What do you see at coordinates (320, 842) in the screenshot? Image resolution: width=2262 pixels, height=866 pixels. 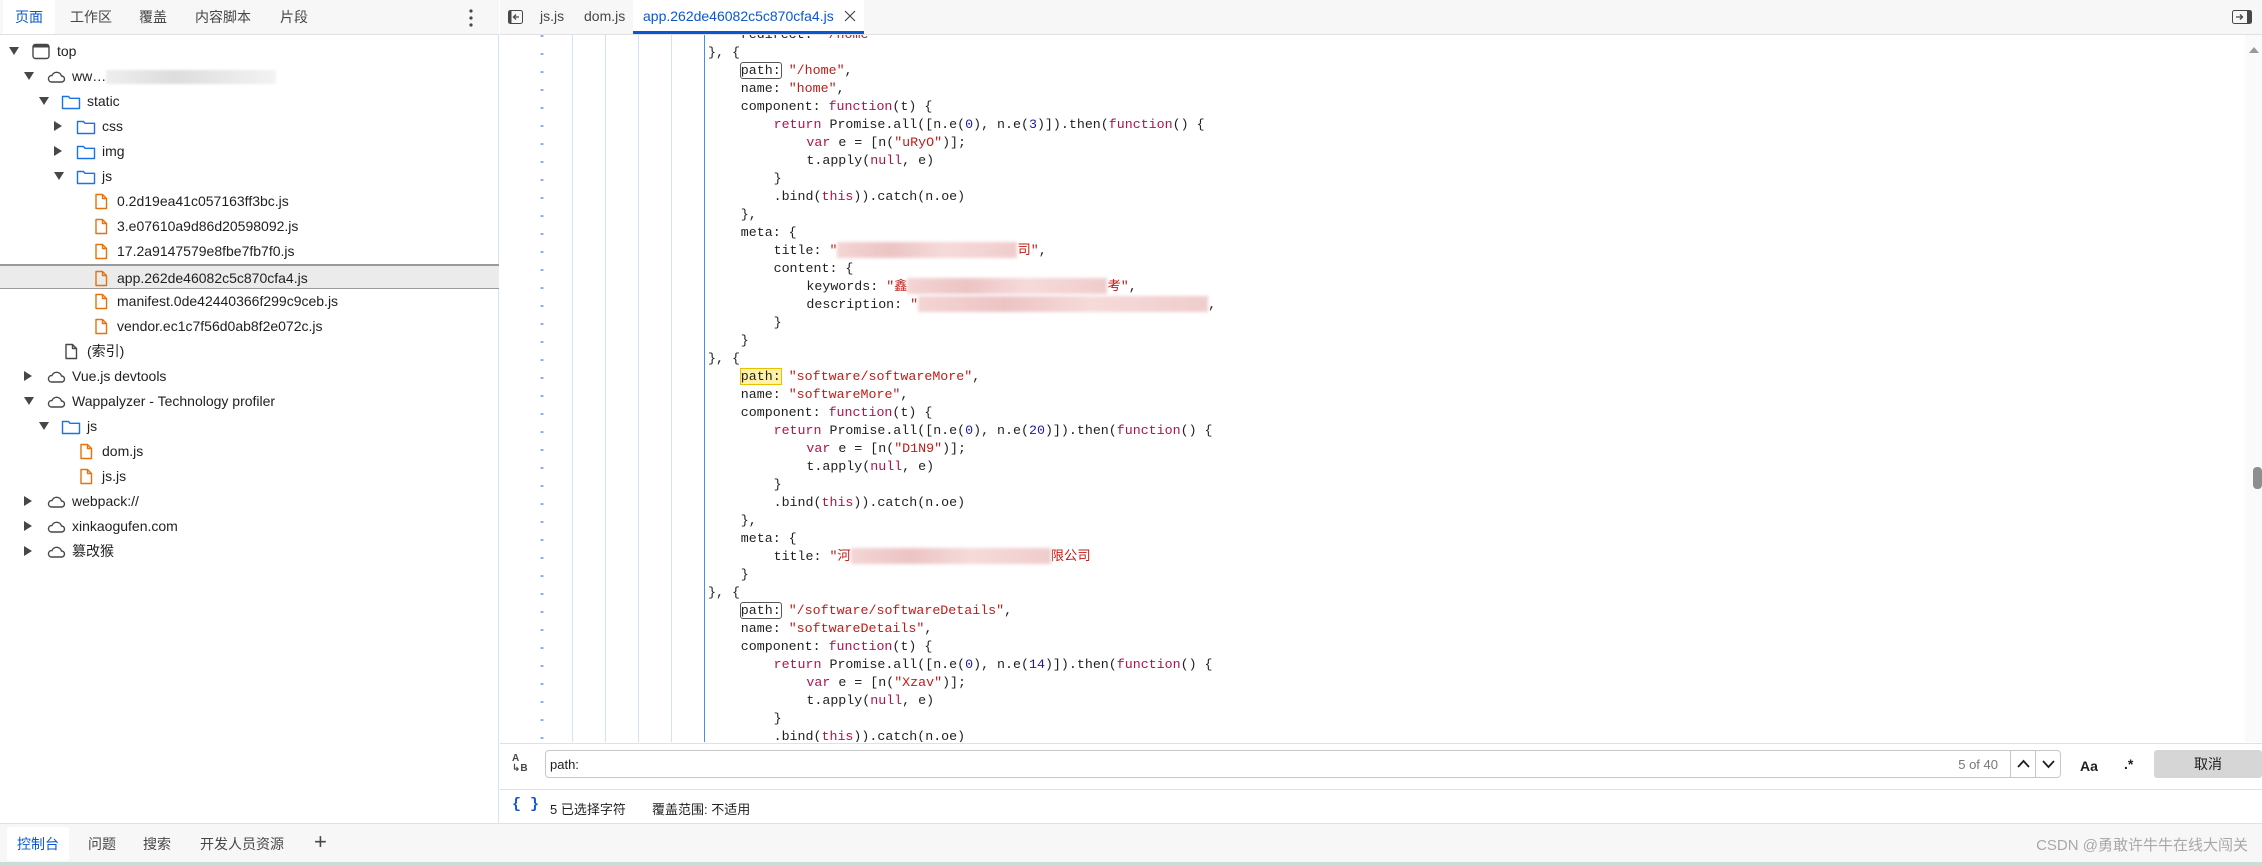 I see `add-tab-button: +` at bounding box center [320, 842].